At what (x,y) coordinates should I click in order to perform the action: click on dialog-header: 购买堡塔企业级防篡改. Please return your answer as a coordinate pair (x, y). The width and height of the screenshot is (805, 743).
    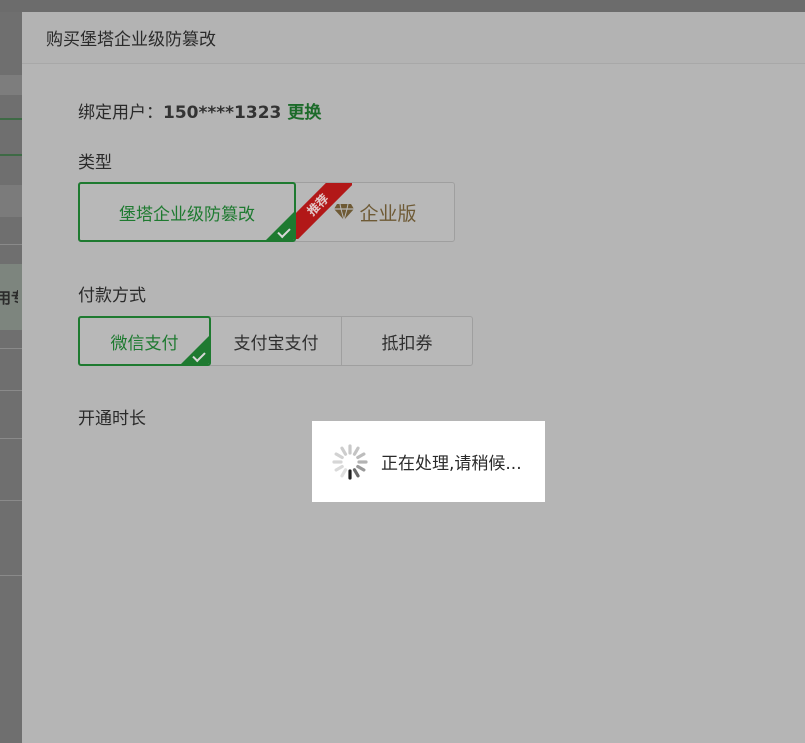
    Looking at the image, I should click on (413, 38).